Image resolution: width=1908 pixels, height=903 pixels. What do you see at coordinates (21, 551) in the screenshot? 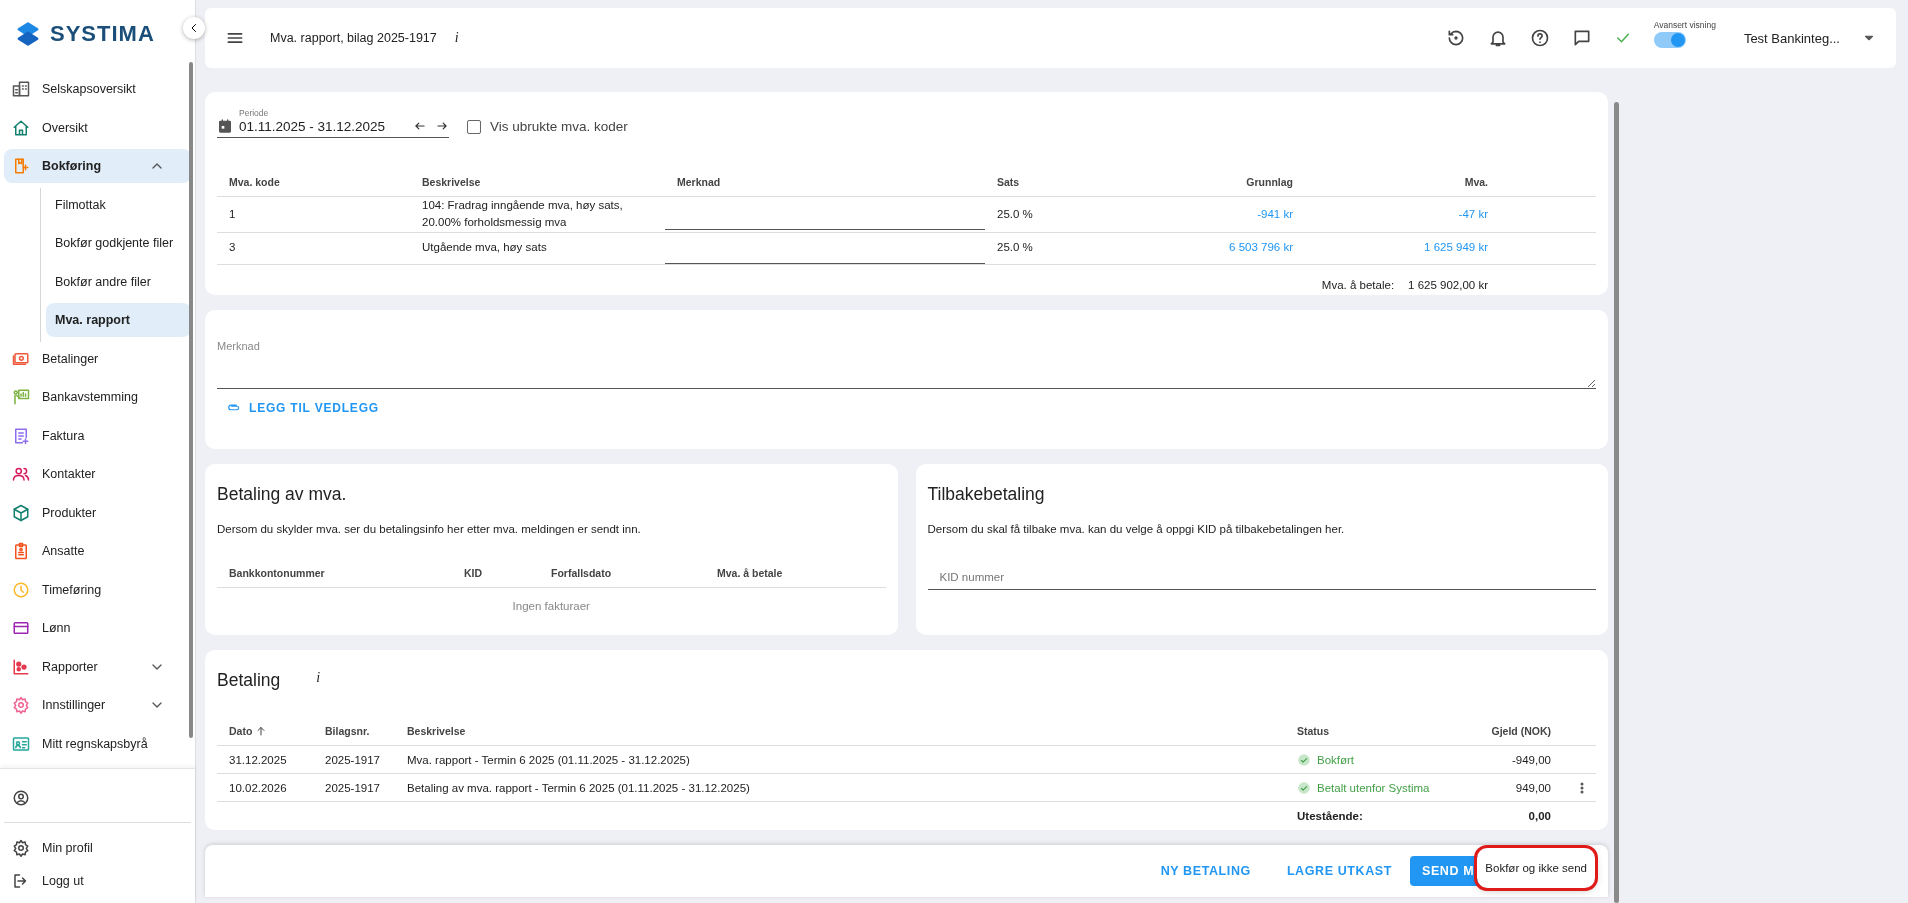
I see `id-badge-icon` at bounding box center [21, 551].